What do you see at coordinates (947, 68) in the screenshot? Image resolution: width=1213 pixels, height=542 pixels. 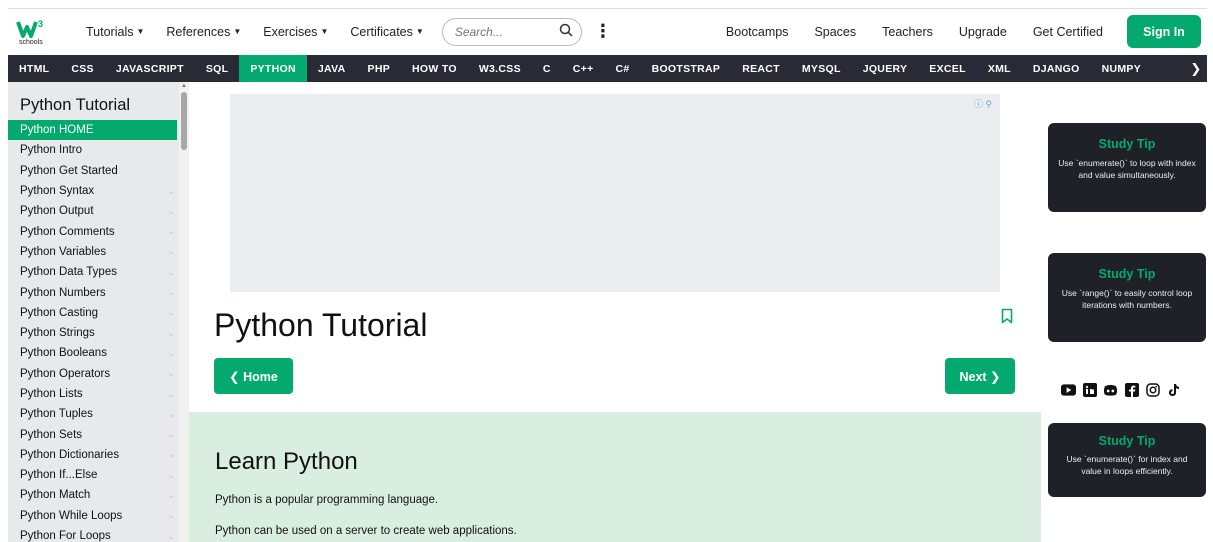 I see `subject-excel: EXCEL` at bounding box center [947, 68].